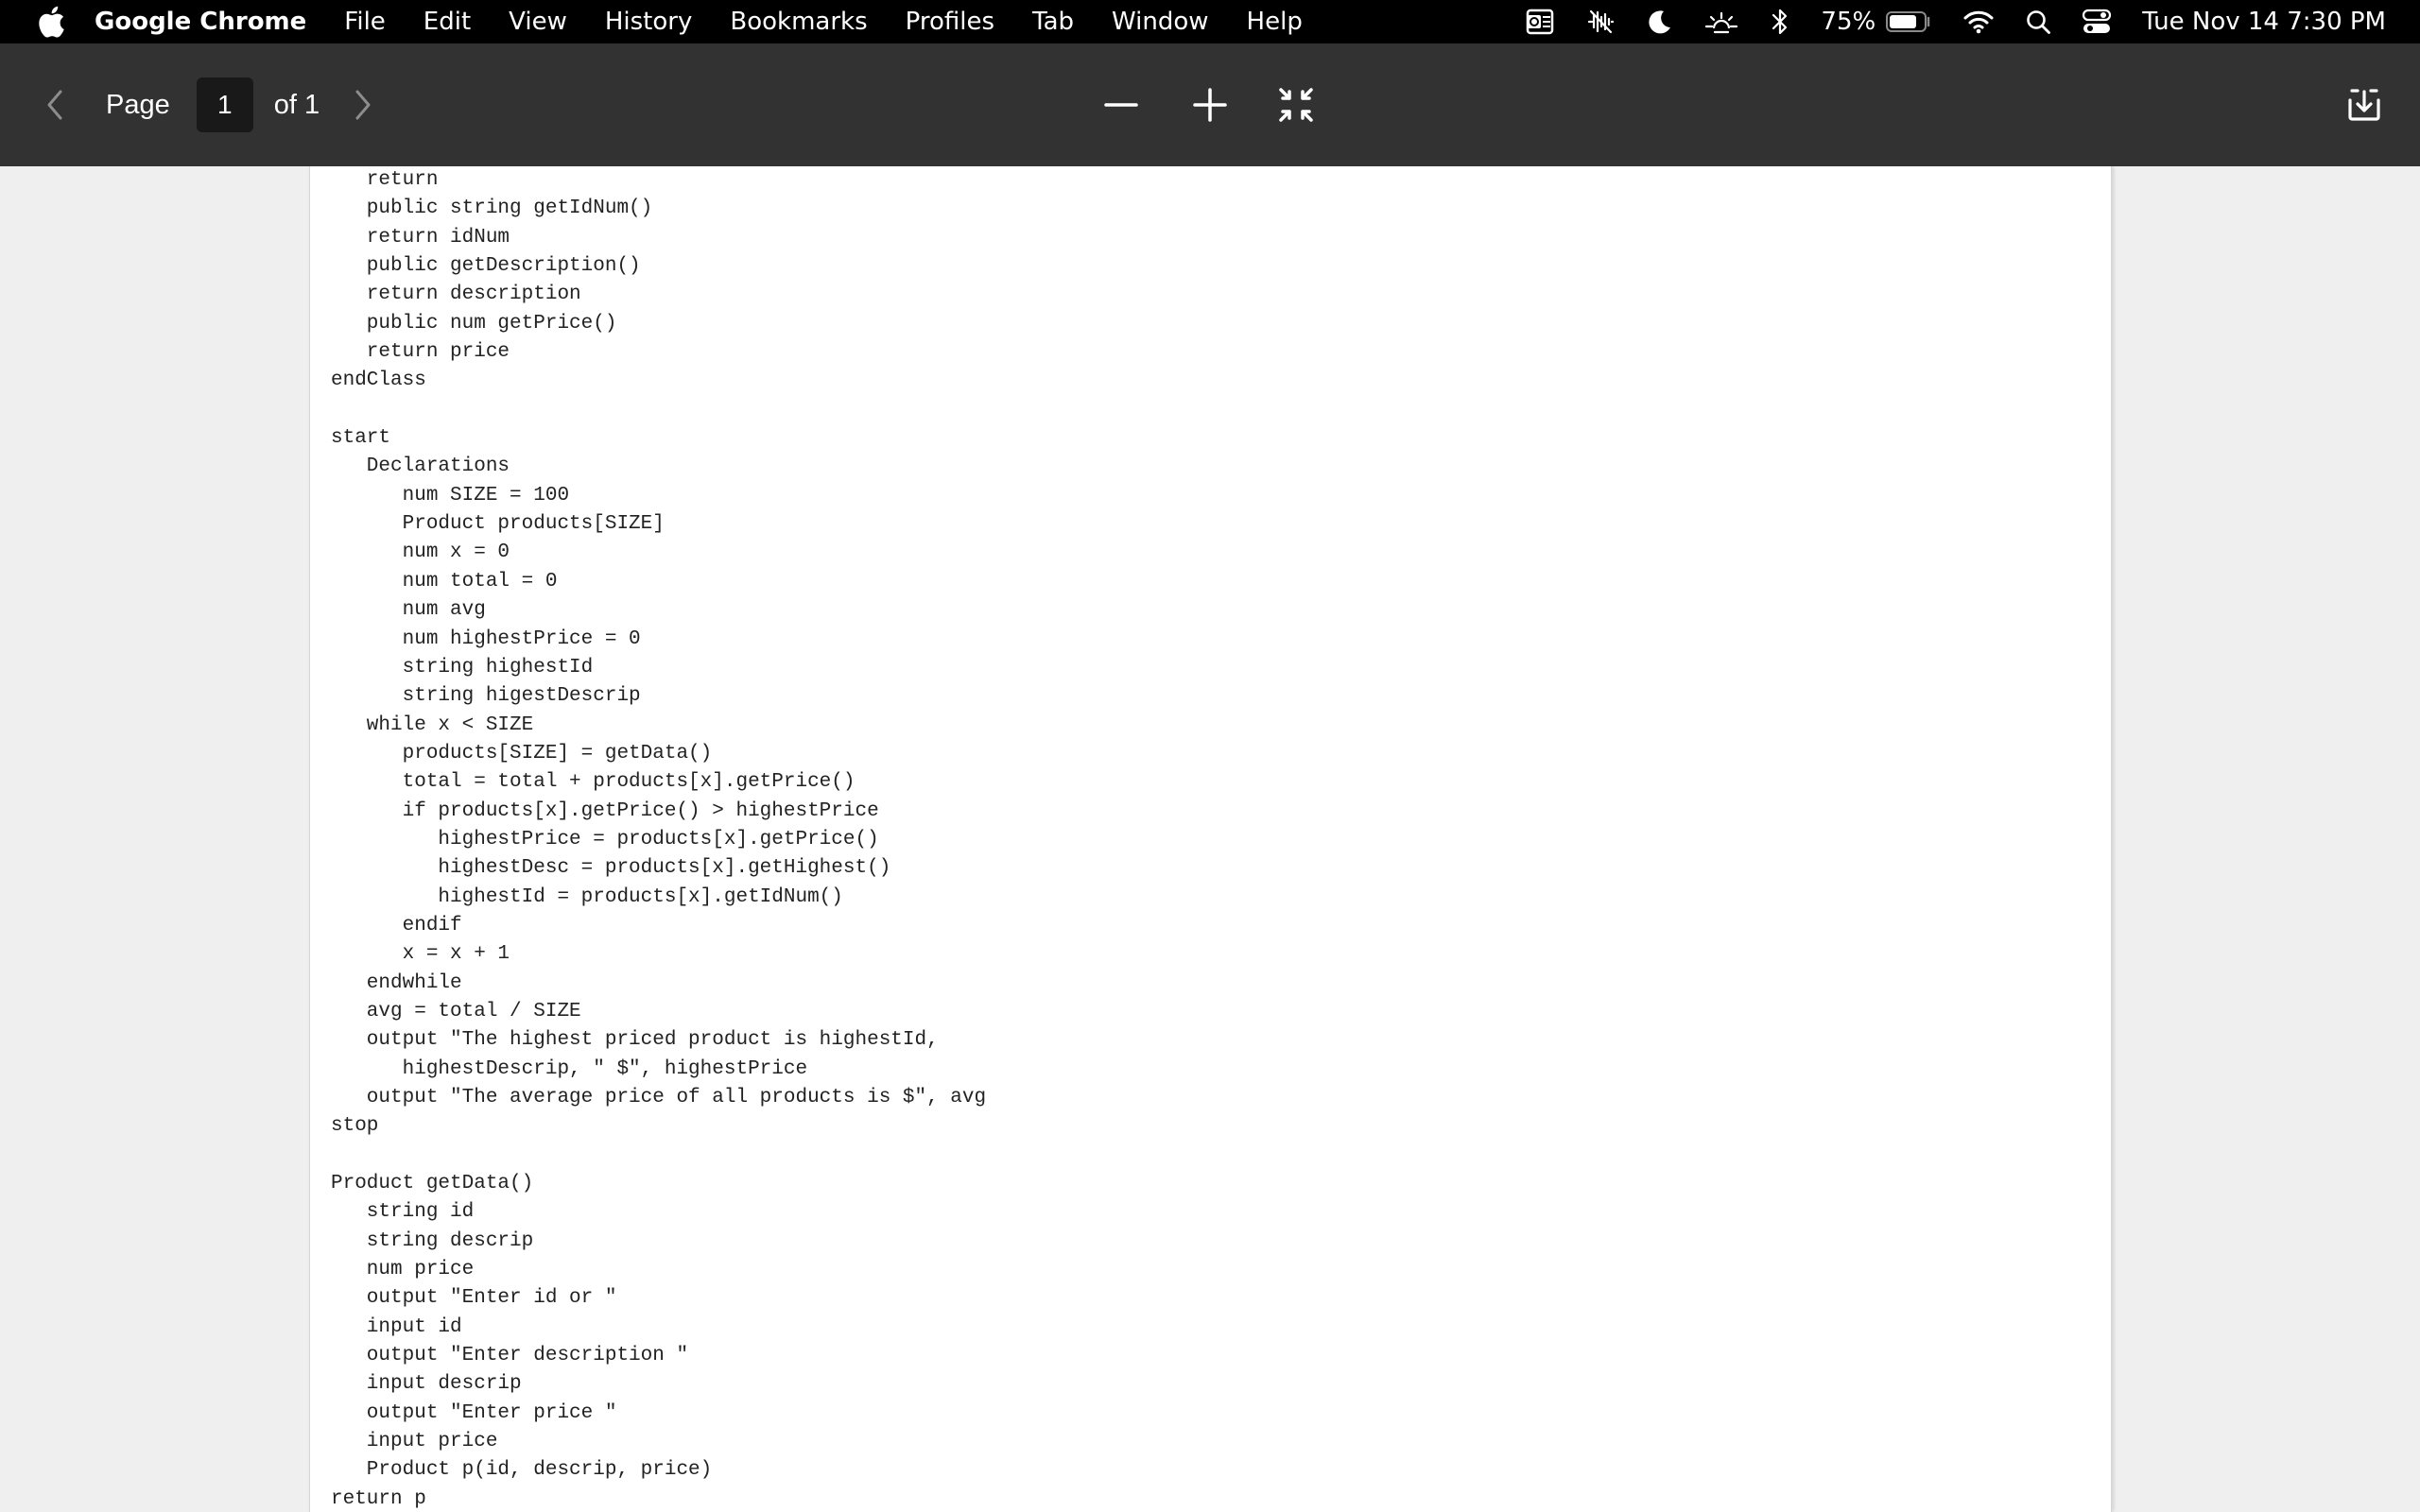  I want to click on download-icon, so click(2364, 105).